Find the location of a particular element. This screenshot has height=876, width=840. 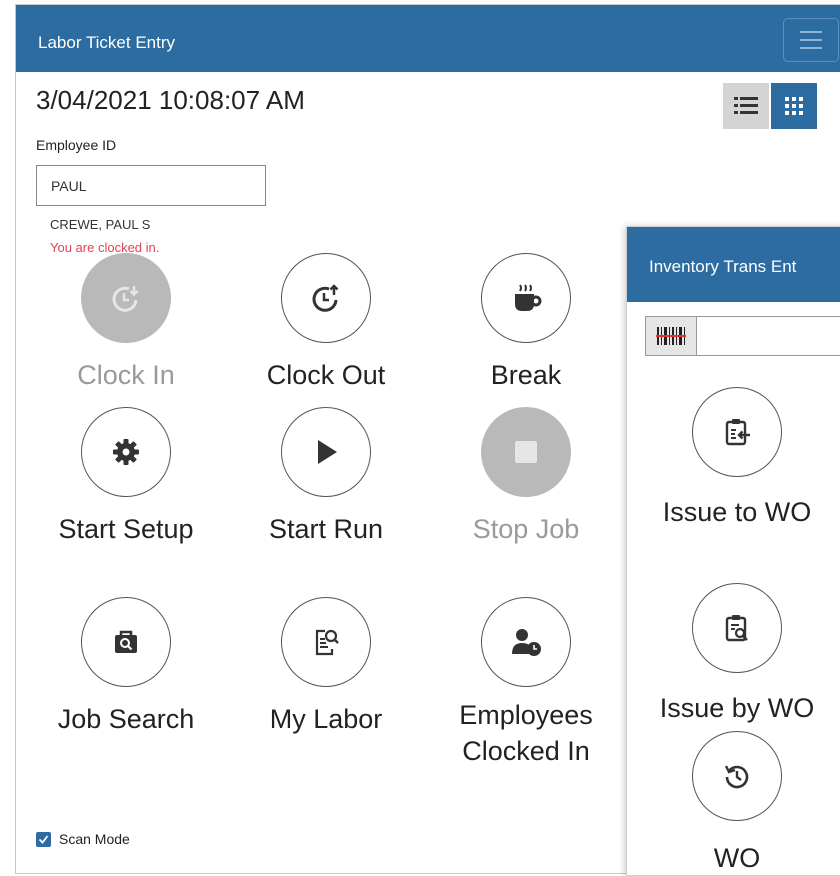

stop-job-action: Stop Job is located at coordinates (526, 477).